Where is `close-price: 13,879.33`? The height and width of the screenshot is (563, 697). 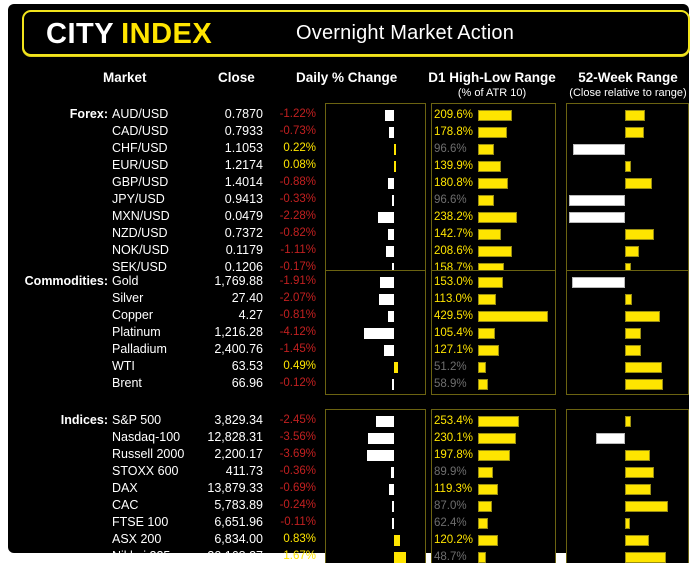
close-price: 13,879.33 is located at coordinates (235, 488).